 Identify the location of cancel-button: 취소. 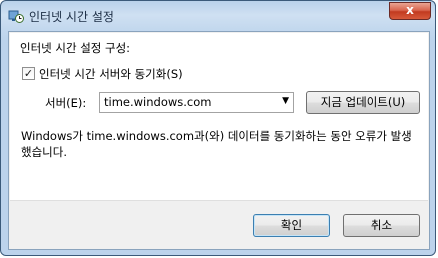
(381, 225).